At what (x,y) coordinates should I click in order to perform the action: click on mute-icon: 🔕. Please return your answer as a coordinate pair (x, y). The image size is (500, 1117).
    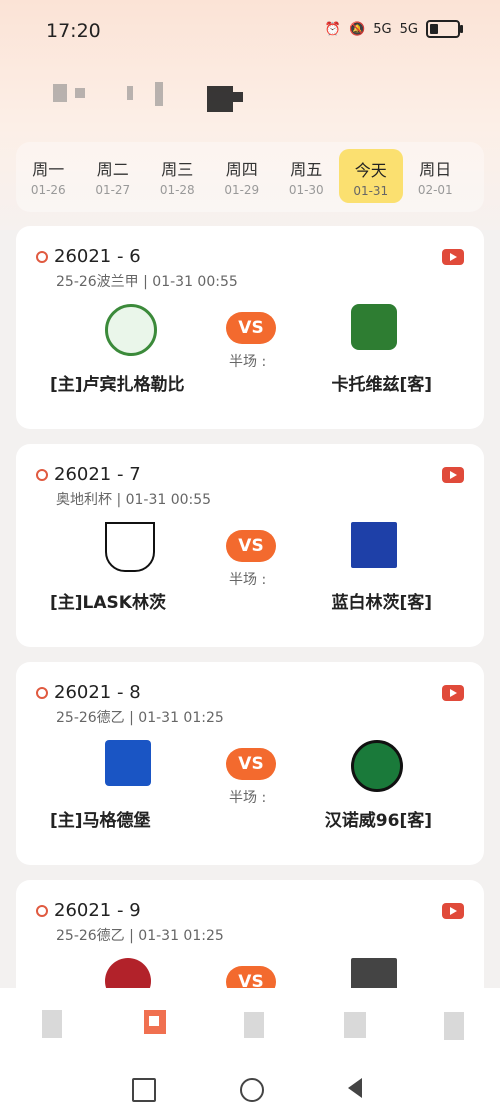
    Looking at the image, I should click on (357, 29).